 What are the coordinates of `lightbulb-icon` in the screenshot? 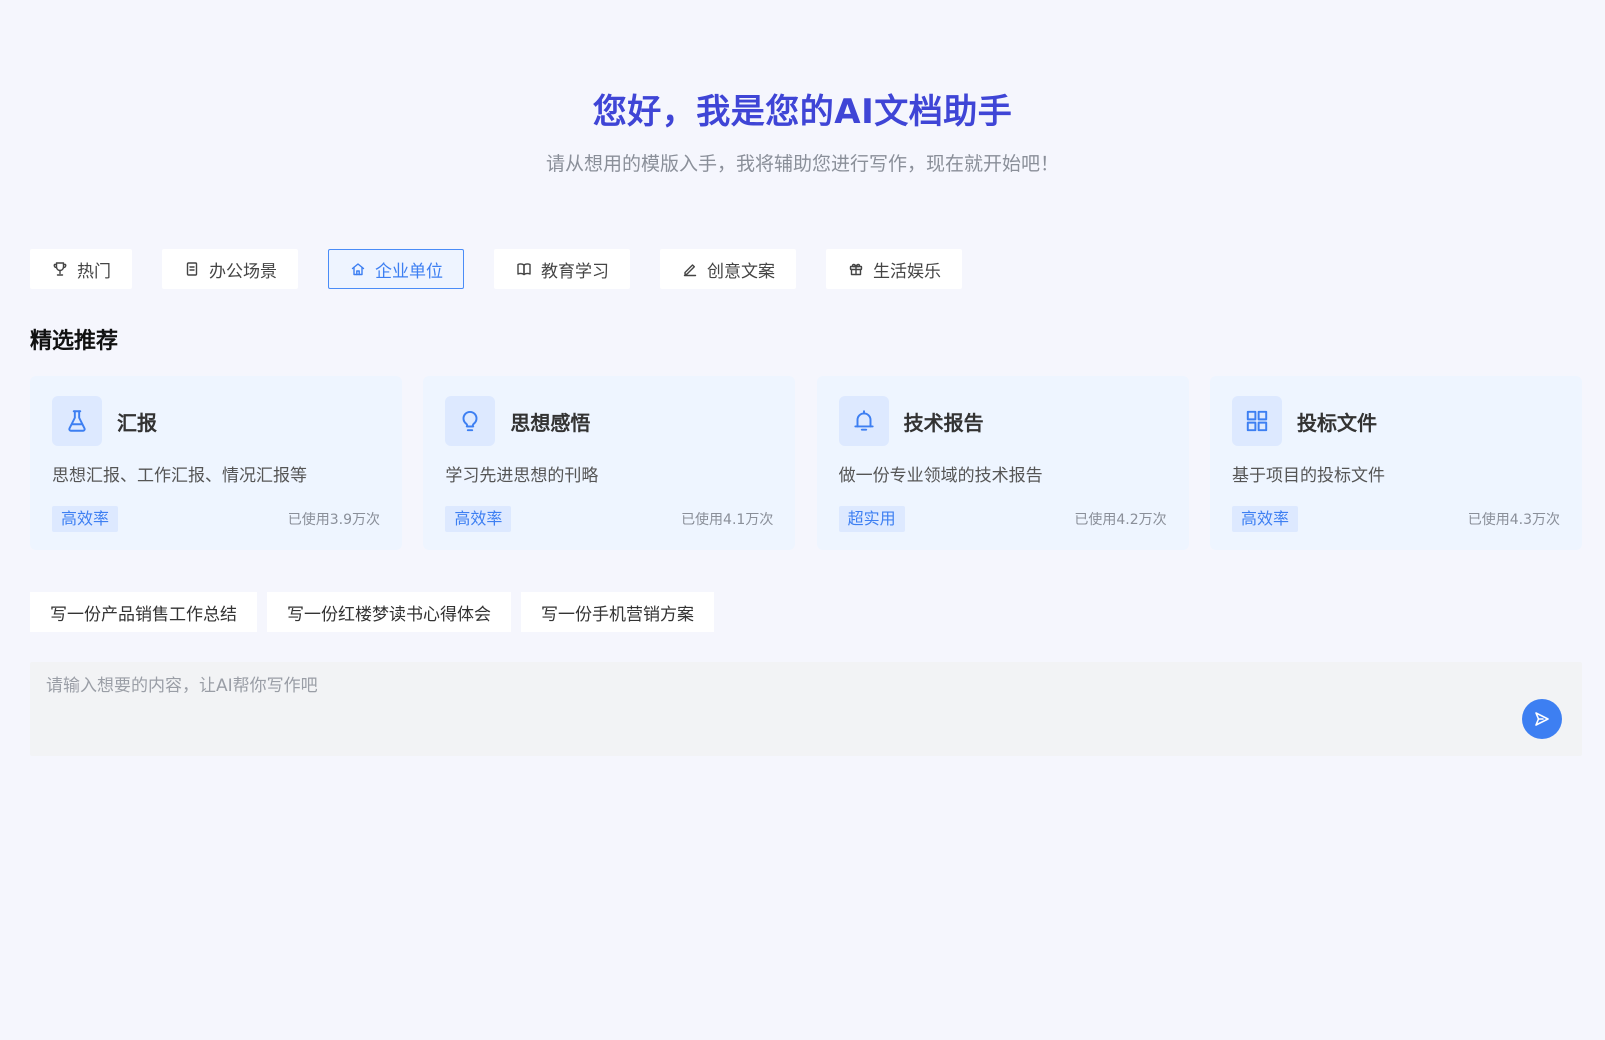 It's located at (470, 421).